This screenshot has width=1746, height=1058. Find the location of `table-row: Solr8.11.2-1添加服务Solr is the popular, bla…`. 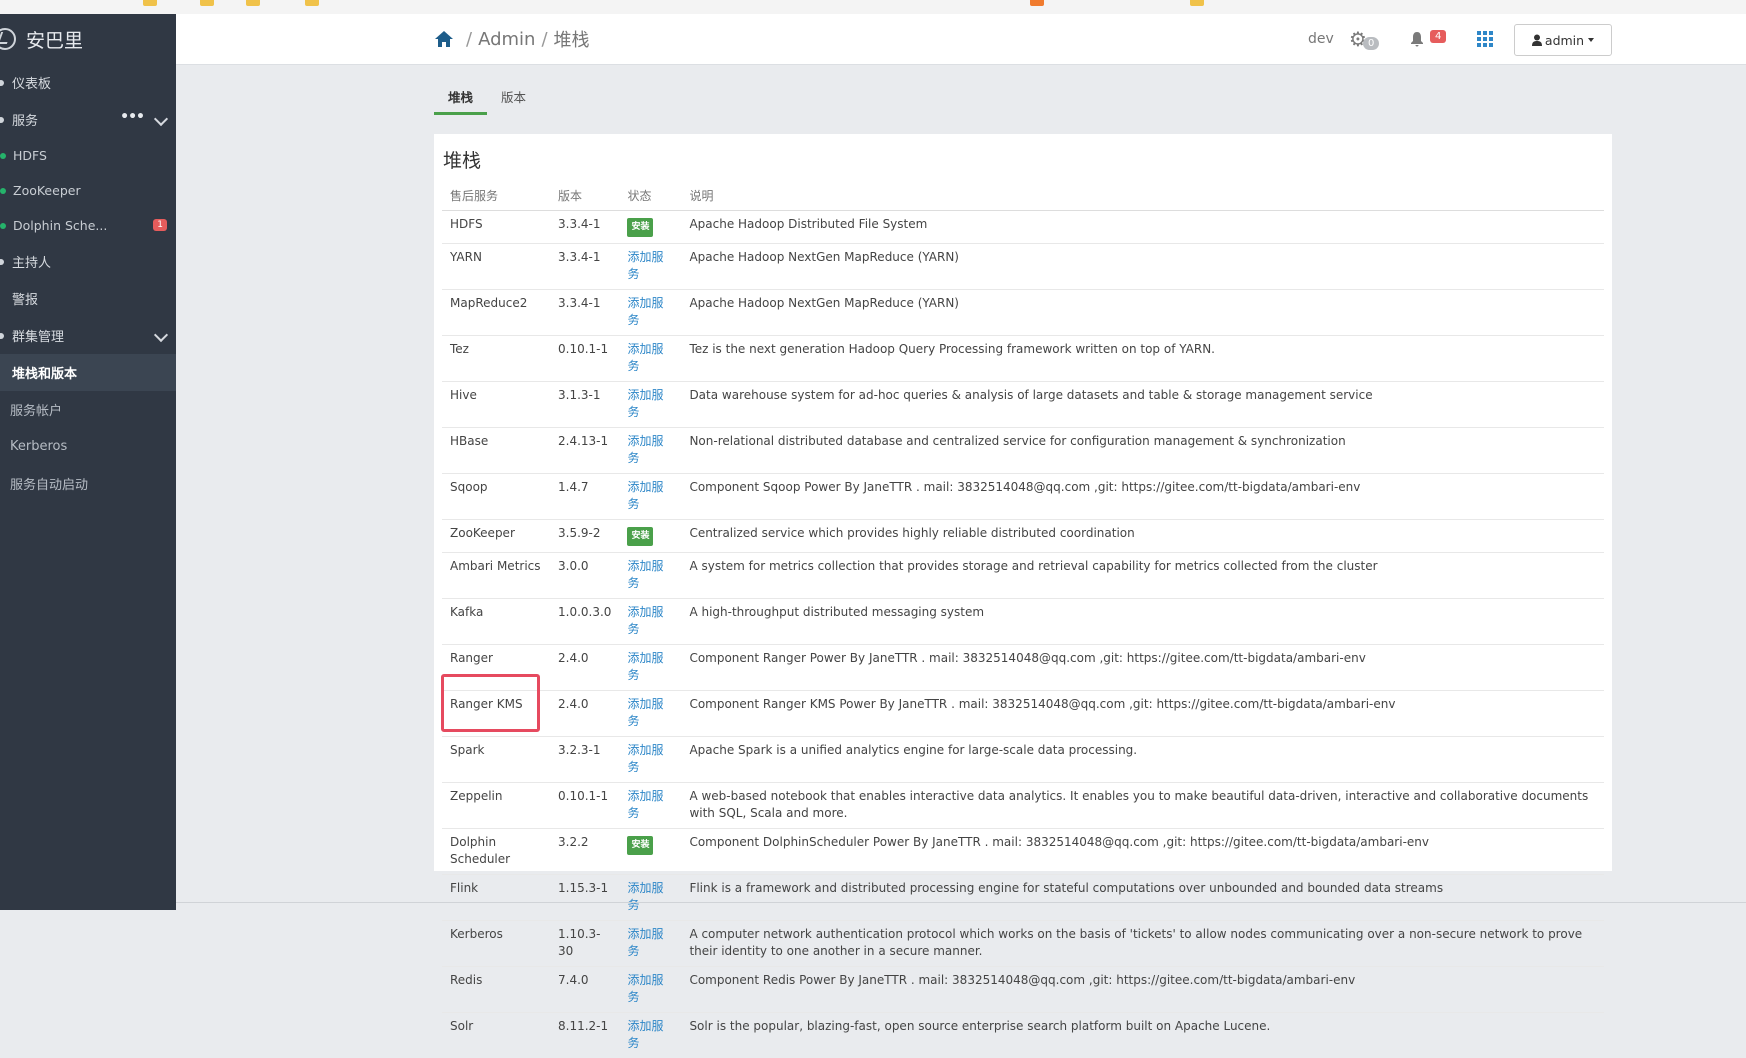

table-row: Solr8.11.2-1添加服务Solr is the popular, bla… is located at coordinates (1023, 1035).